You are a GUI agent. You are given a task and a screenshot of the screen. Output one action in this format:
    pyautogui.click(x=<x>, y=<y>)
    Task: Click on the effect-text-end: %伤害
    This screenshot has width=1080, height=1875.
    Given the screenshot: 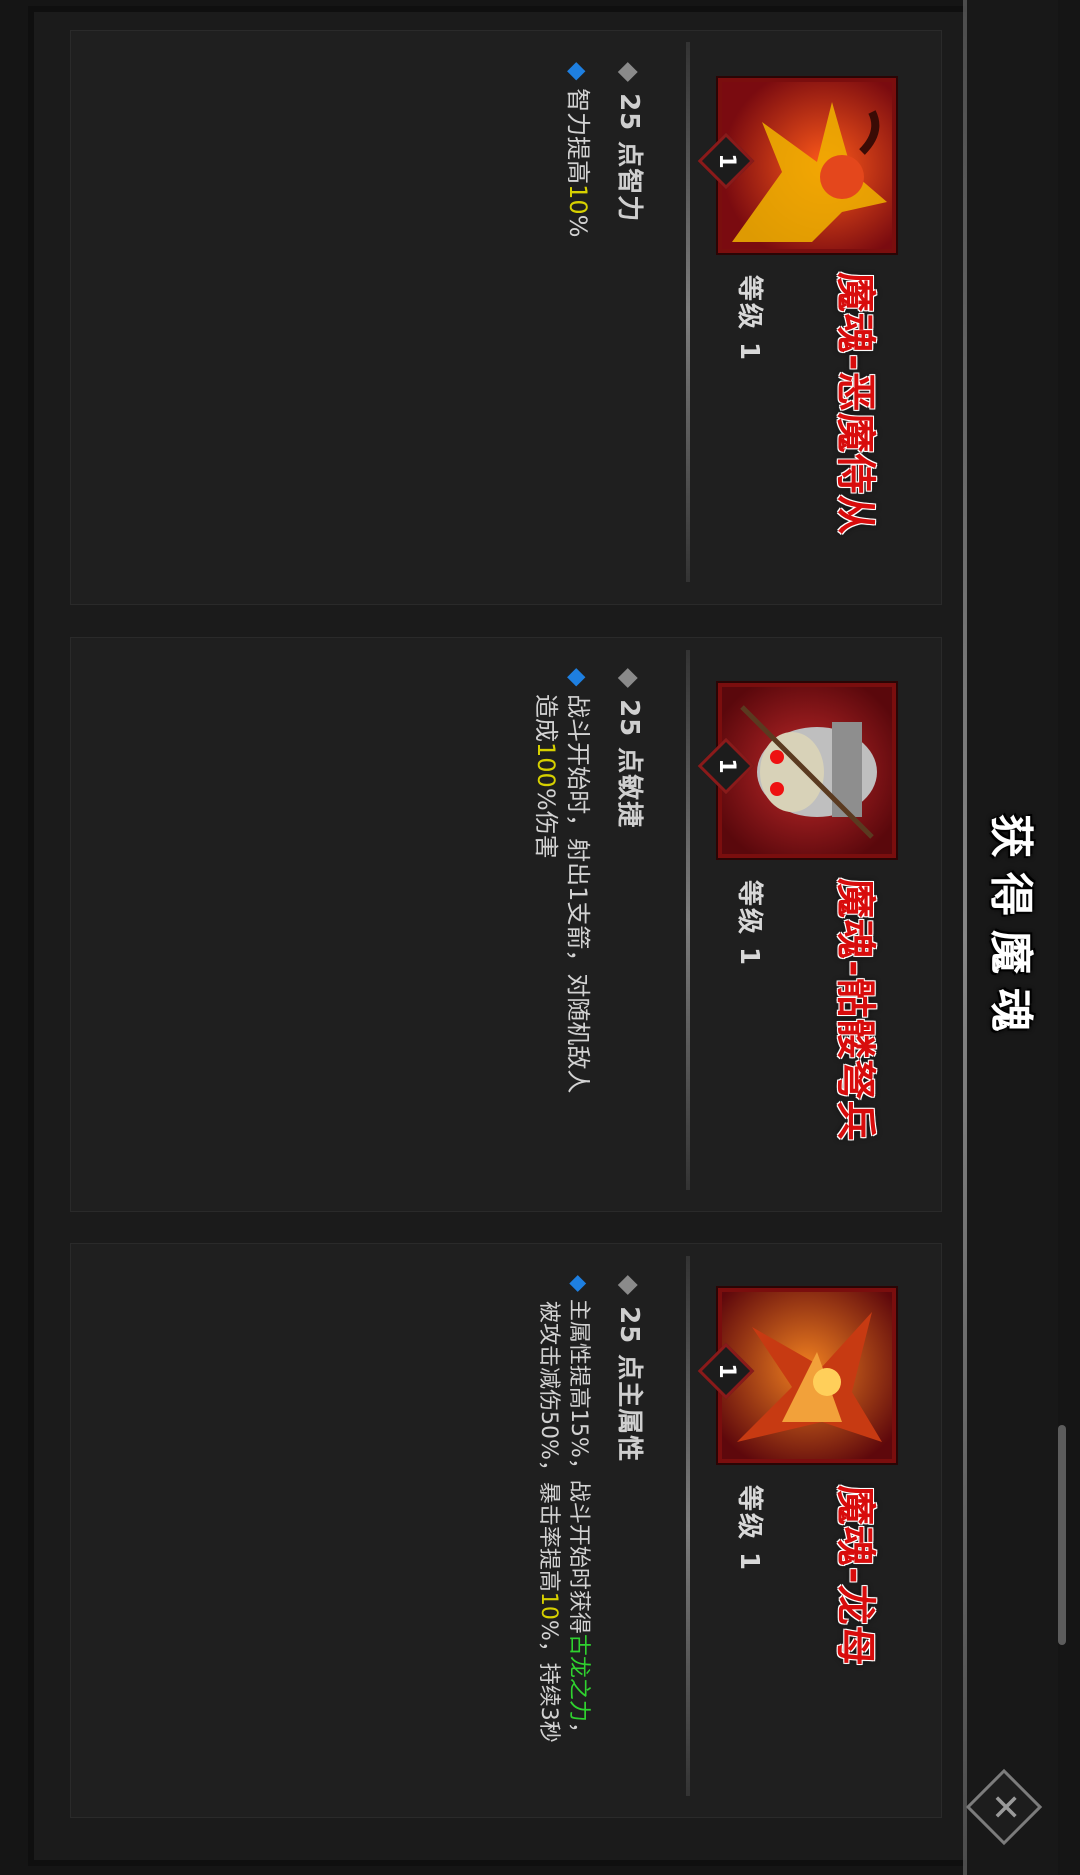 What is the action you would take?
    pyautogui.click(x=546, y=823)
    